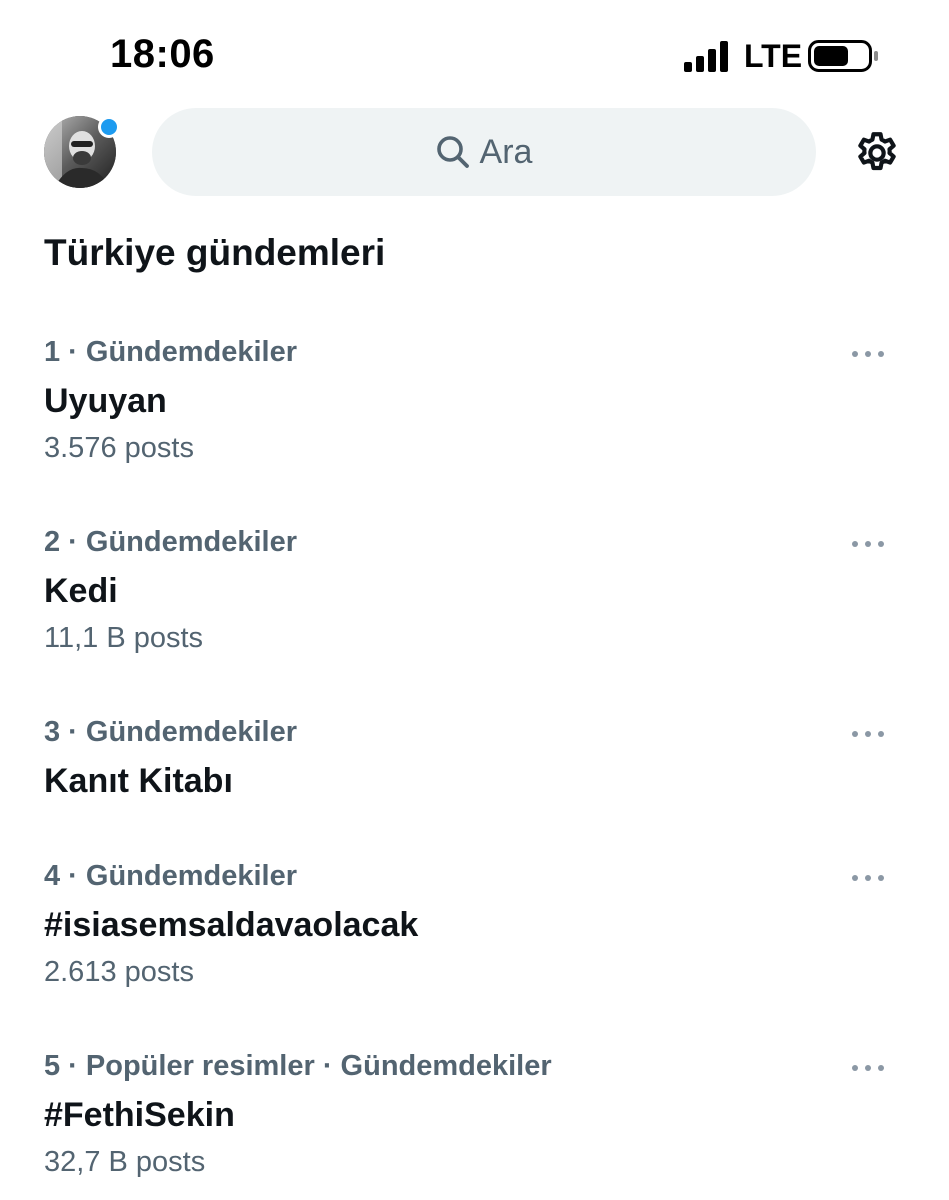  Describe the element at coordinates (298, 1066) in the screenshot. I see `trend-meta: 5 · Popüler resimler · Gündemdekiler` at that location.